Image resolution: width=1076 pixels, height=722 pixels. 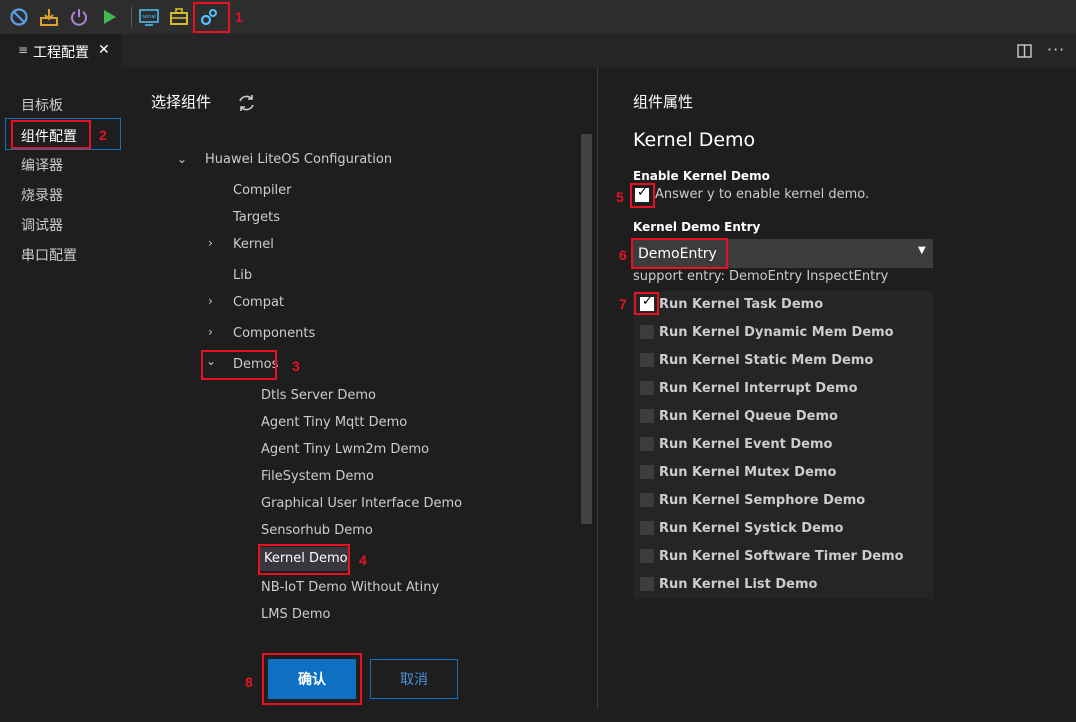 I want to click on annotation-label-7: 7, so click(x=623, y=304).